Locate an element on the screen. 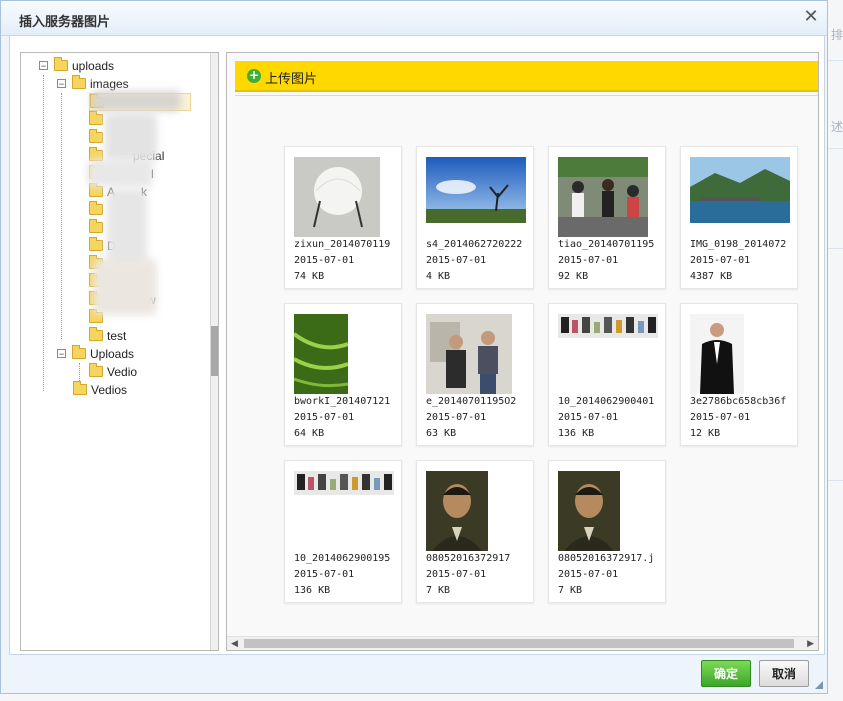  close-icon: ✕ is located at coordinates (811, 17).